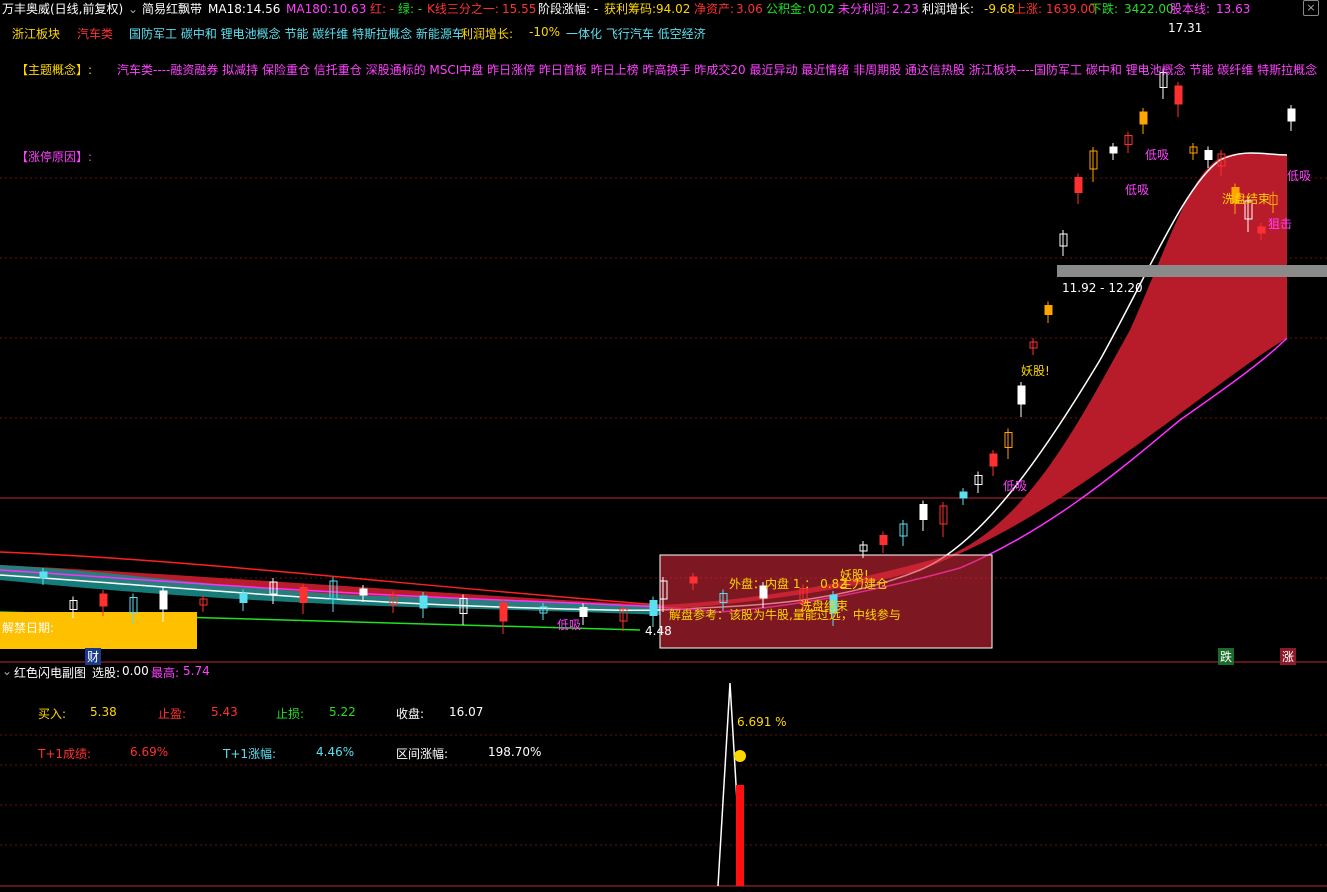 Image resolution: width=1327 pixels, height=892 pixels. Describe the element at coordinates (1233, 9) in the screenshot. I see `equity-value: 13.63` at that location.